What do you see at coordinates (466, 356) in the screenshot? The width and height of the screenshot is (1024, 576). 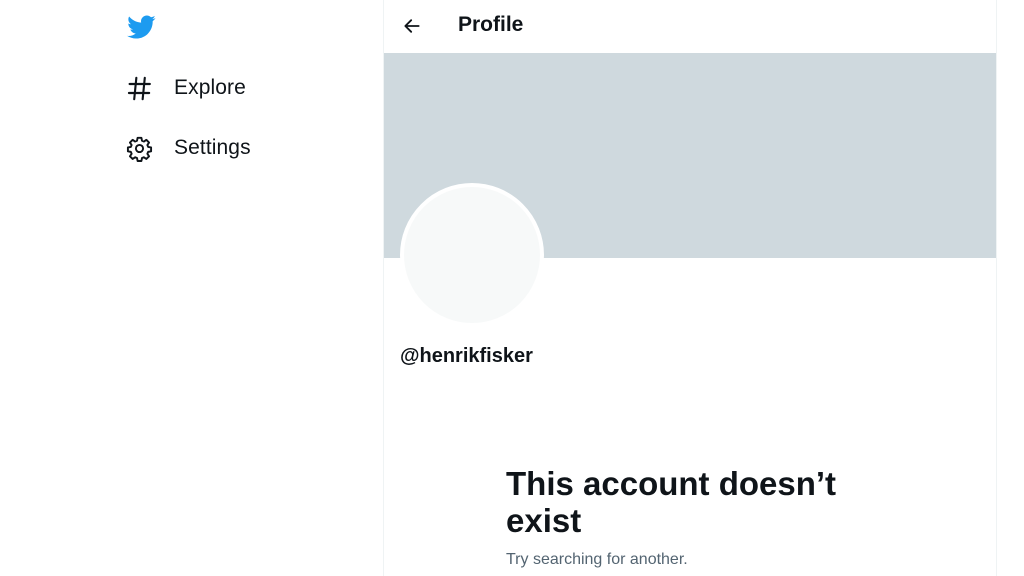 I see `profile-handle: @henrikfisker` at bounding box center [466, 356].